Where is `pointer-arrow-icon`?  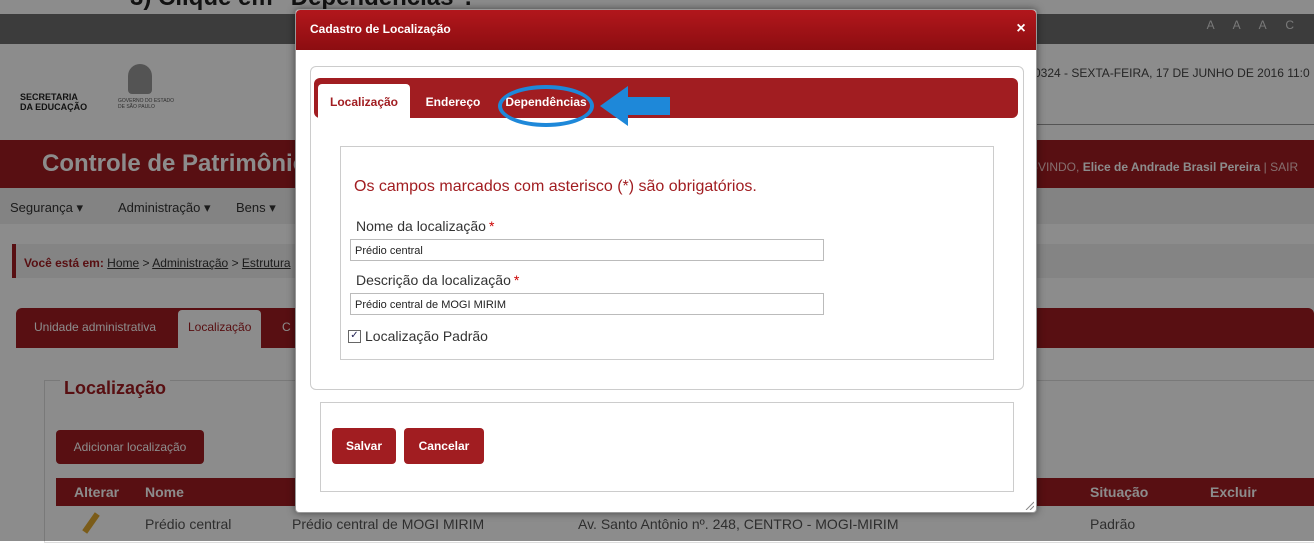
pointer-arrow-icon is located at coordinates (635, 106).